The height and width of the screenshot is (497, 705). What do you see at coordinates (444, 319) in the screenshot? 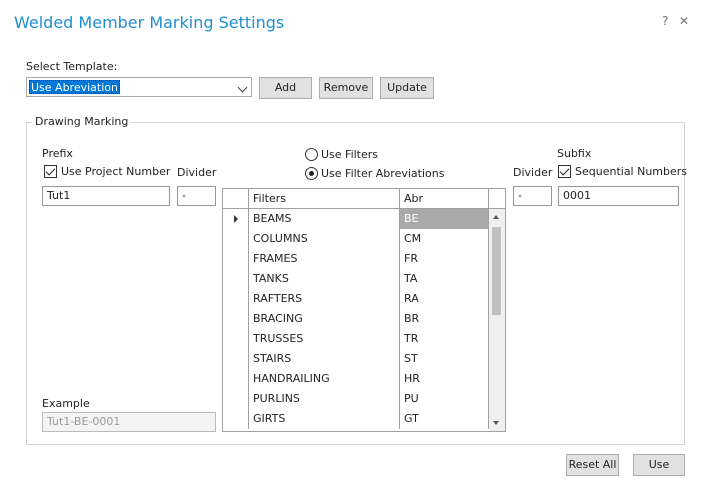
I see `abr-cell: BR` at bounding box center [444, 319].